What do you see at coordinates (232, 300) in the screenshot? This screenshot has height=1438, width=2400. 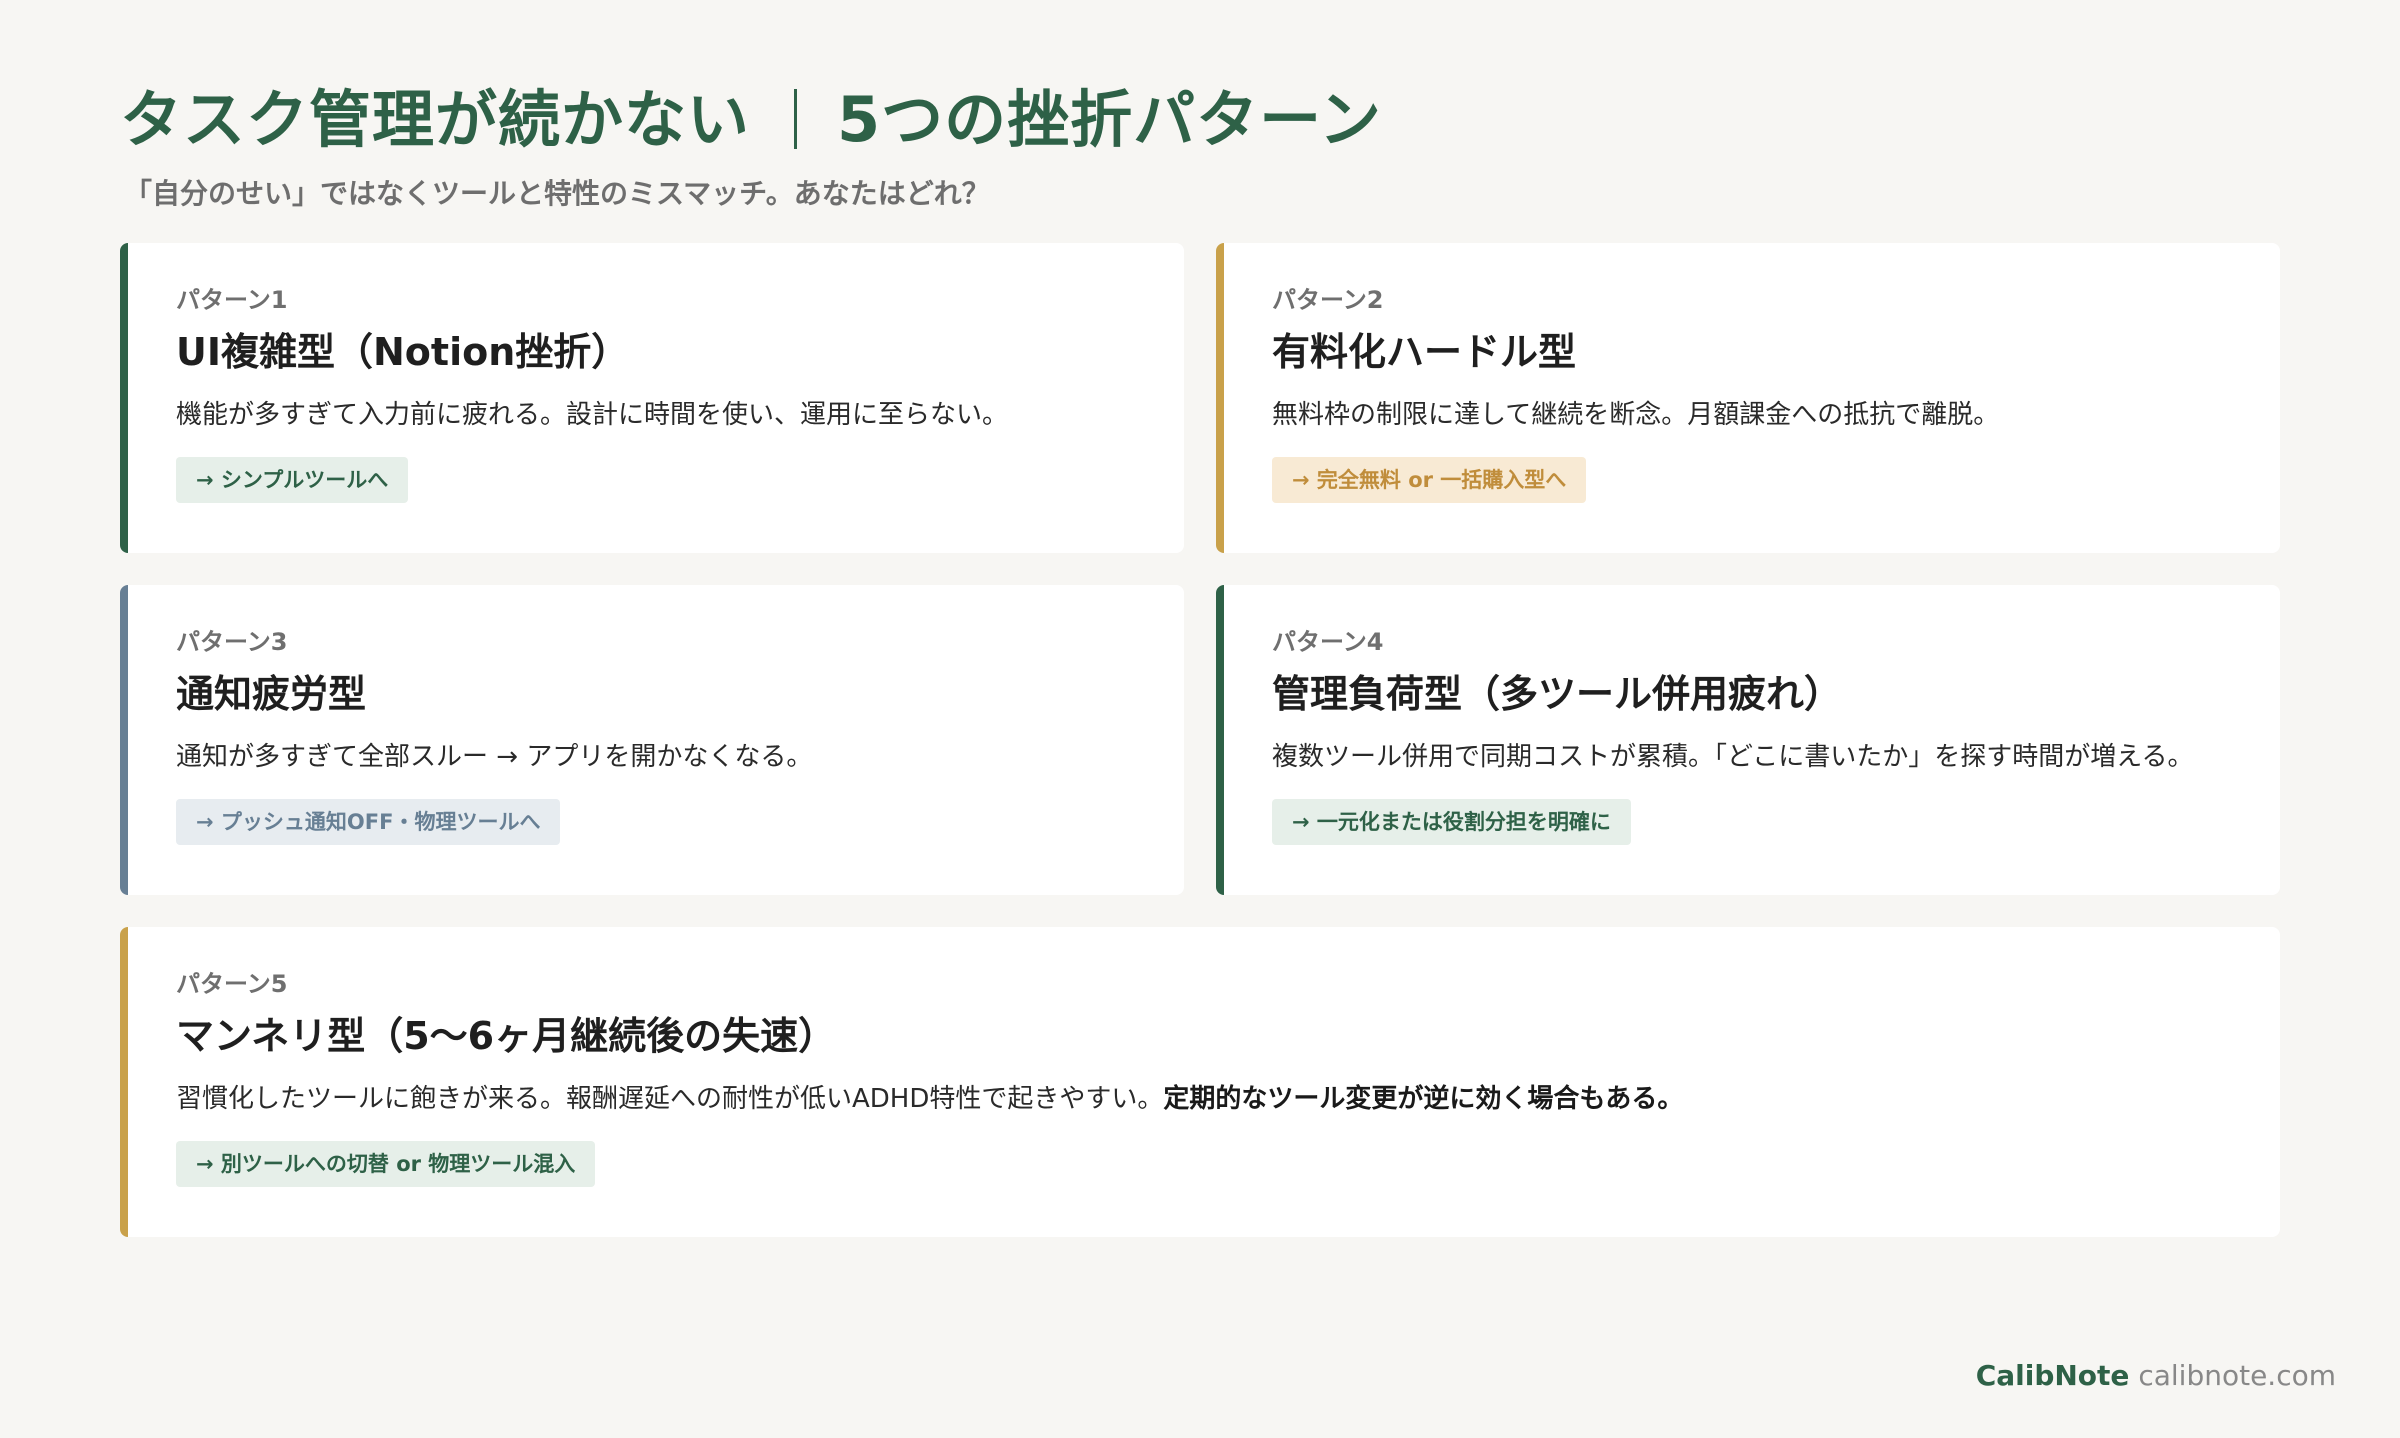 I see `pattern-label: パターン1` at bounding box center [232, 300].